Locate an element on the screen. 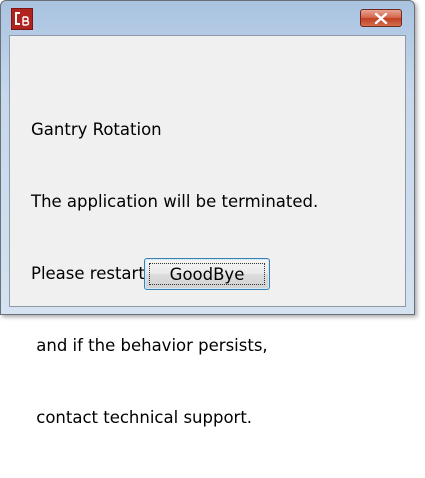 The width and height of the screenshot is (425, 478). message-line: The application will be terminated. is located at coordinates (175, 201).